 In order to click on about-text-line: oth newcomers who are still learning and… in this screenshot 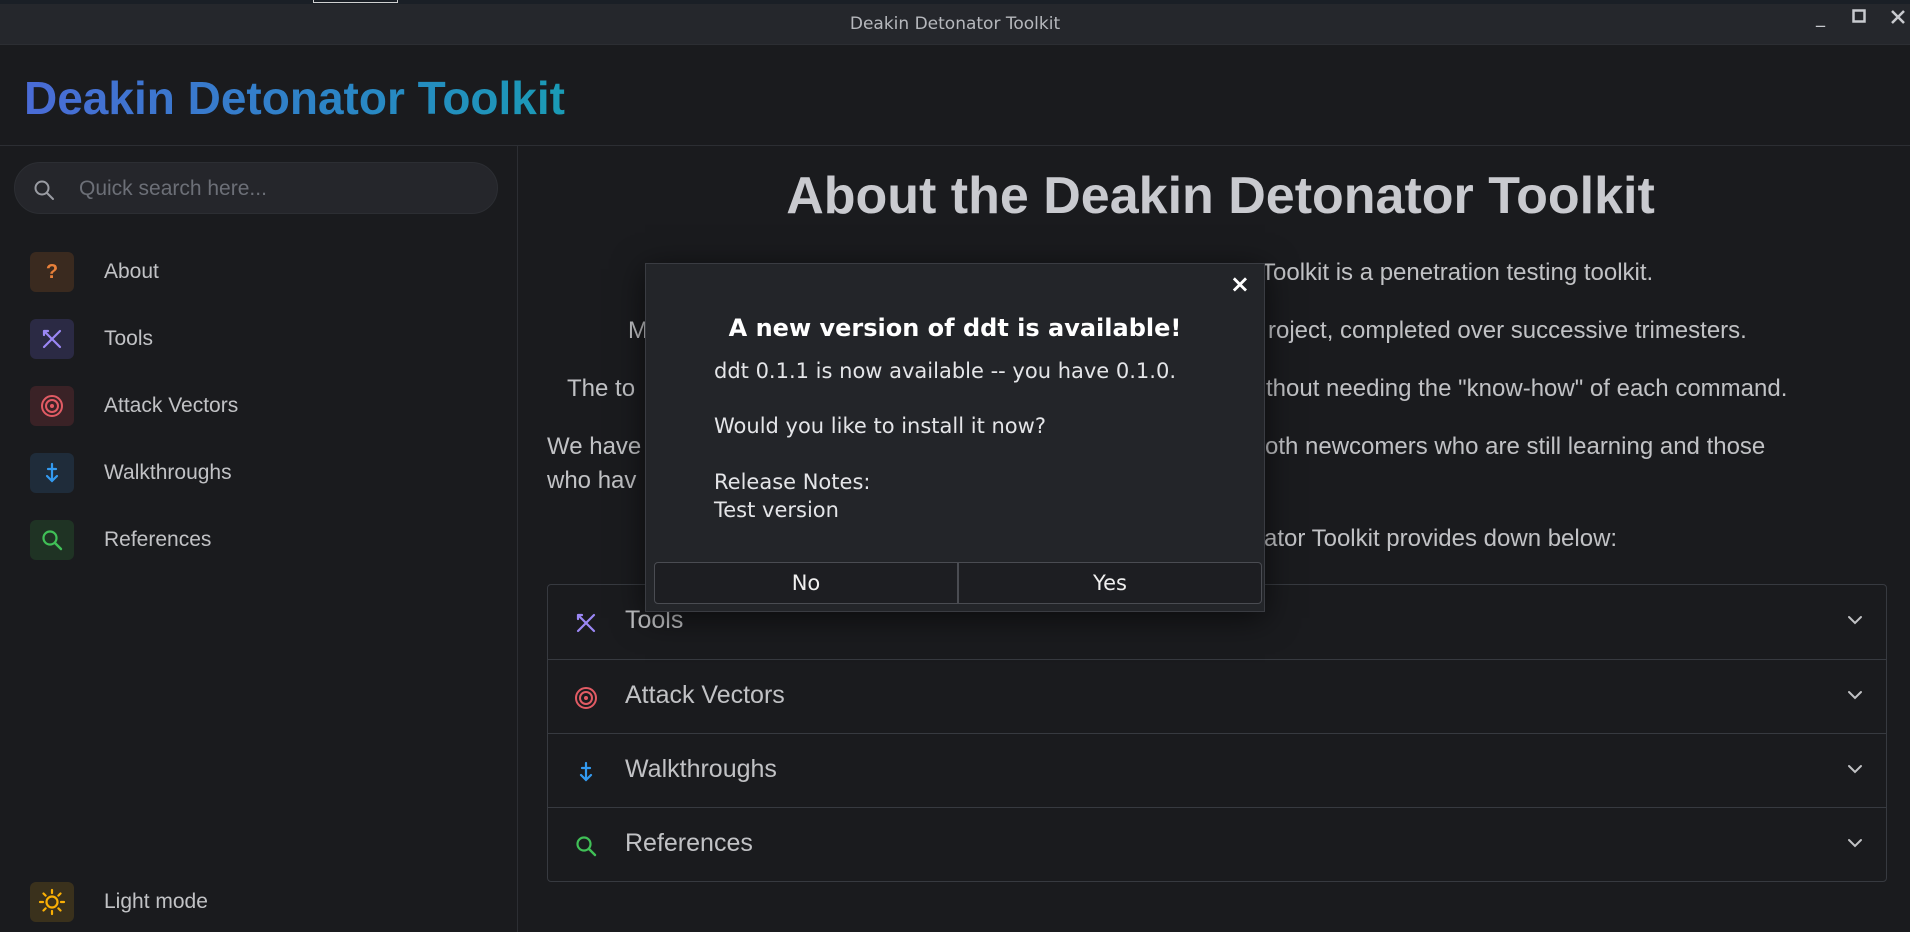, I will do `click(1515, 446)`.